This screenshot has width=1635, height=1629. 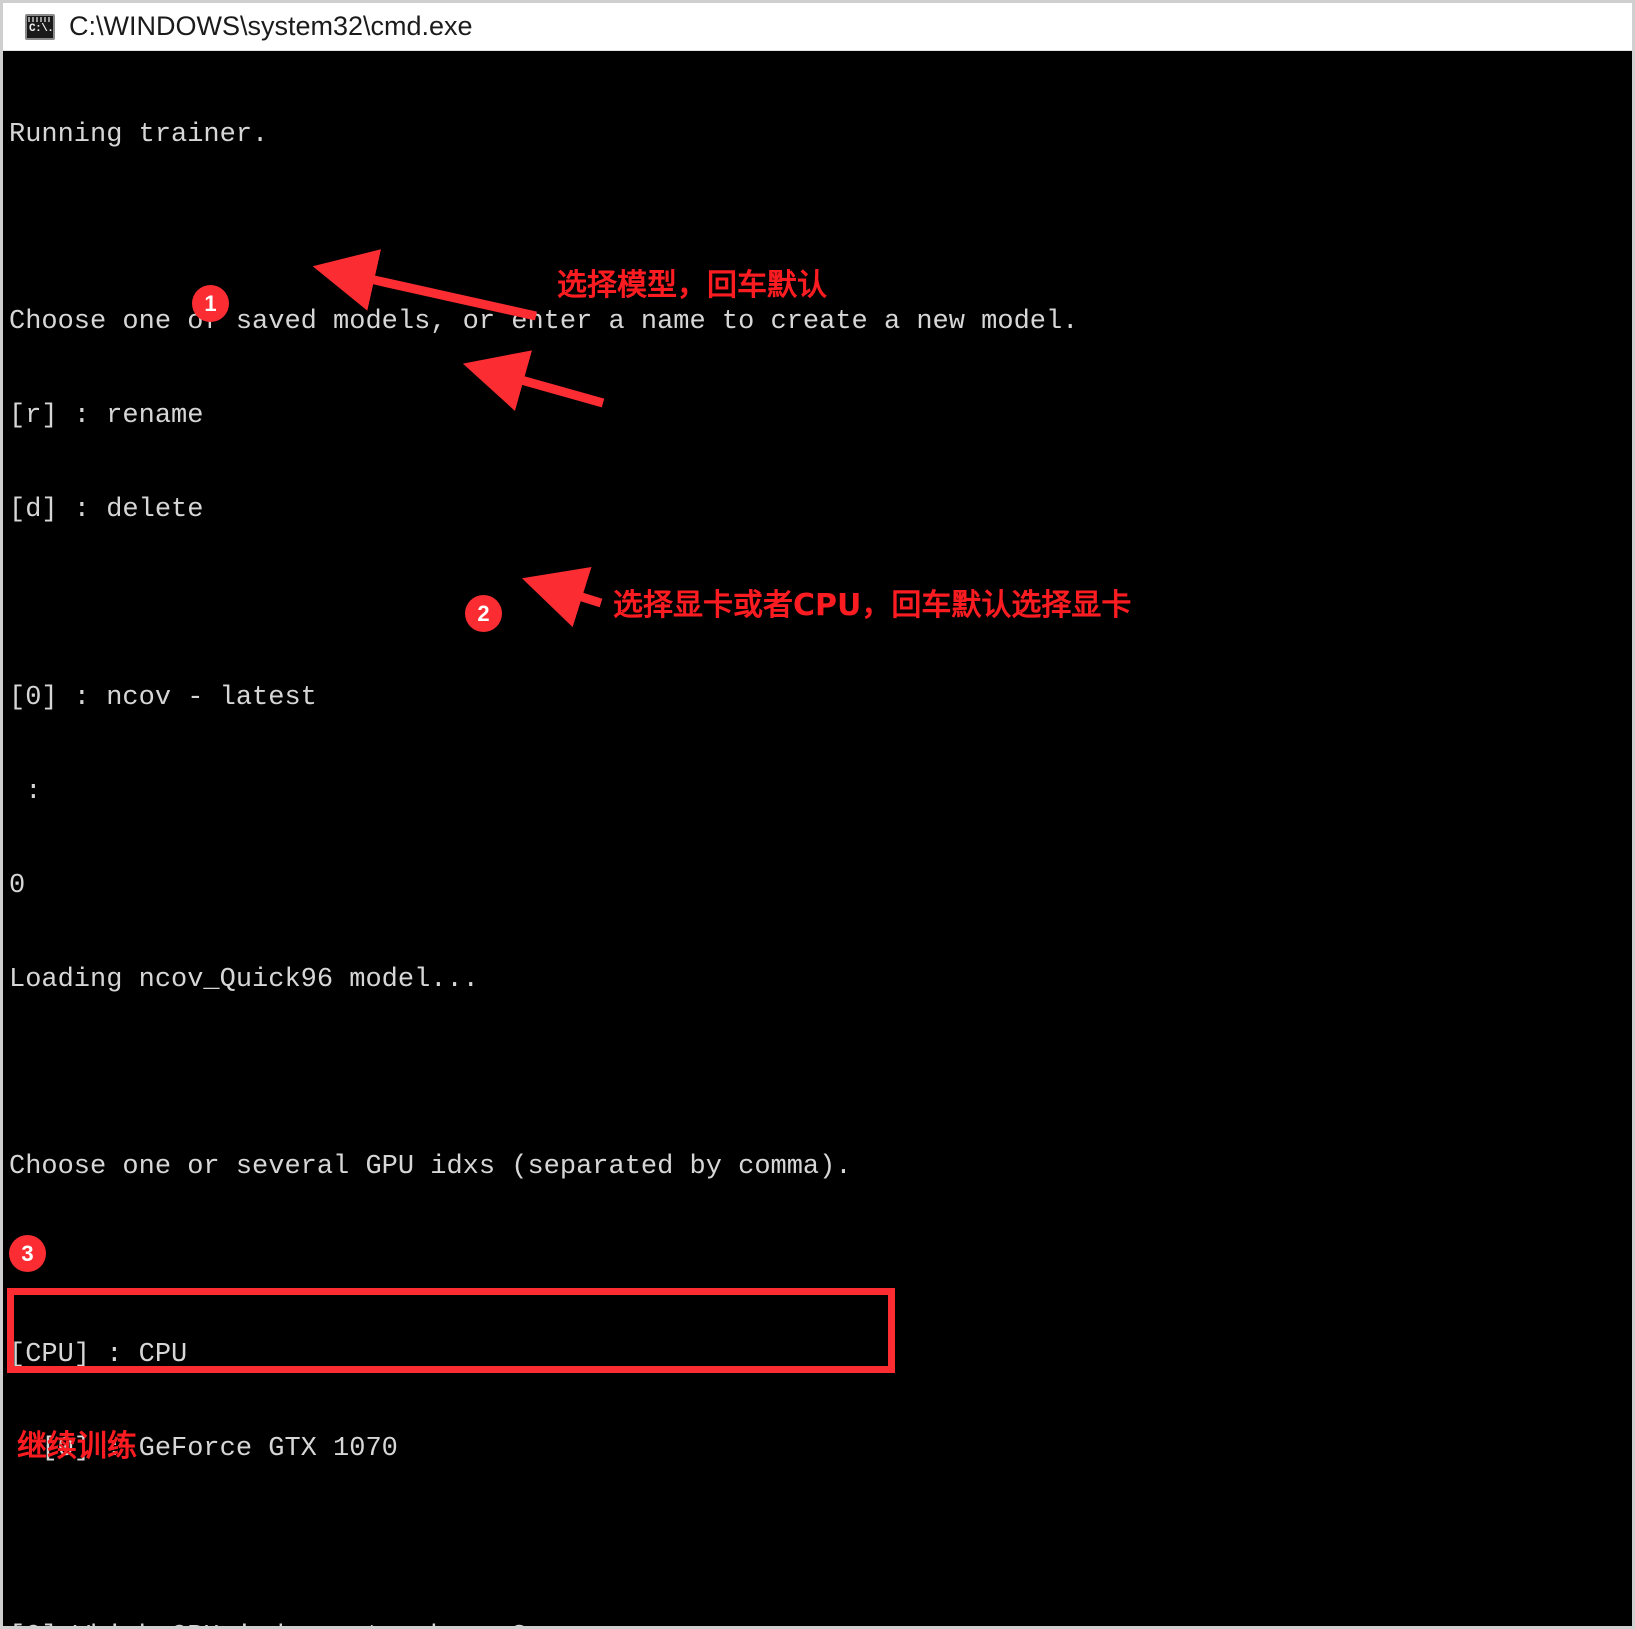 What do you see at coordinates (820, 1624) in the screenshot?
I see `terminal-line: [0] Which GPU indexes to choose? :` at bounding box center [820, 1624].